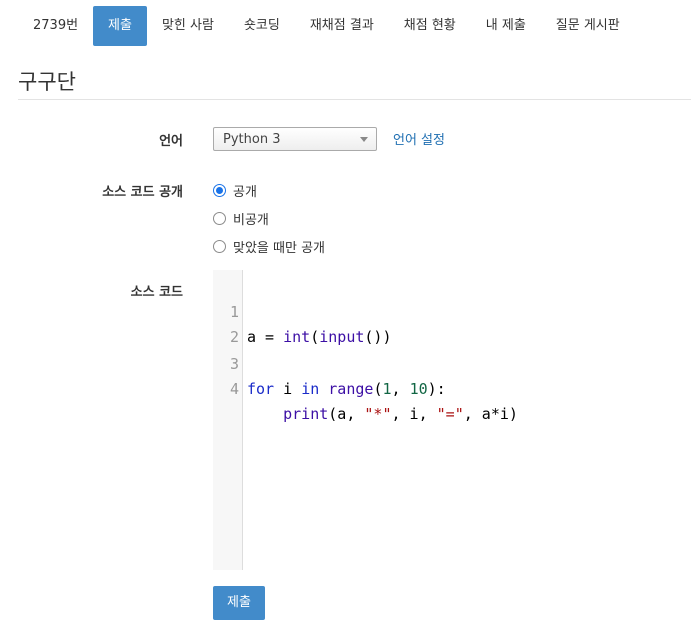 This screenshot has height=635, width=691. What do you see at coordinates (239, 603) in the screenshot?
I see `submit-button: 제출` at bounding box center [239, 603].